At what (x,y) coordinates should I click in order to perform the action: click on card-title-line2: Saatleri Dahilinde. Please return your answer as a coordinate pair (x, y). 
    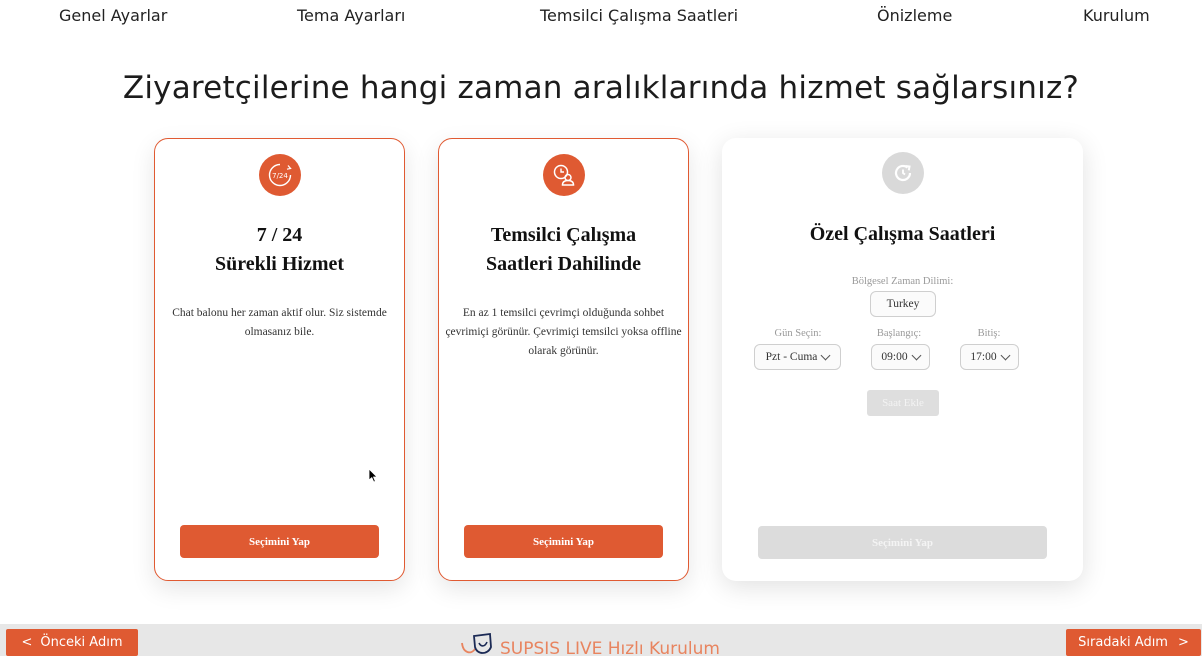
    Looking at the image, I should click on (563, 264).